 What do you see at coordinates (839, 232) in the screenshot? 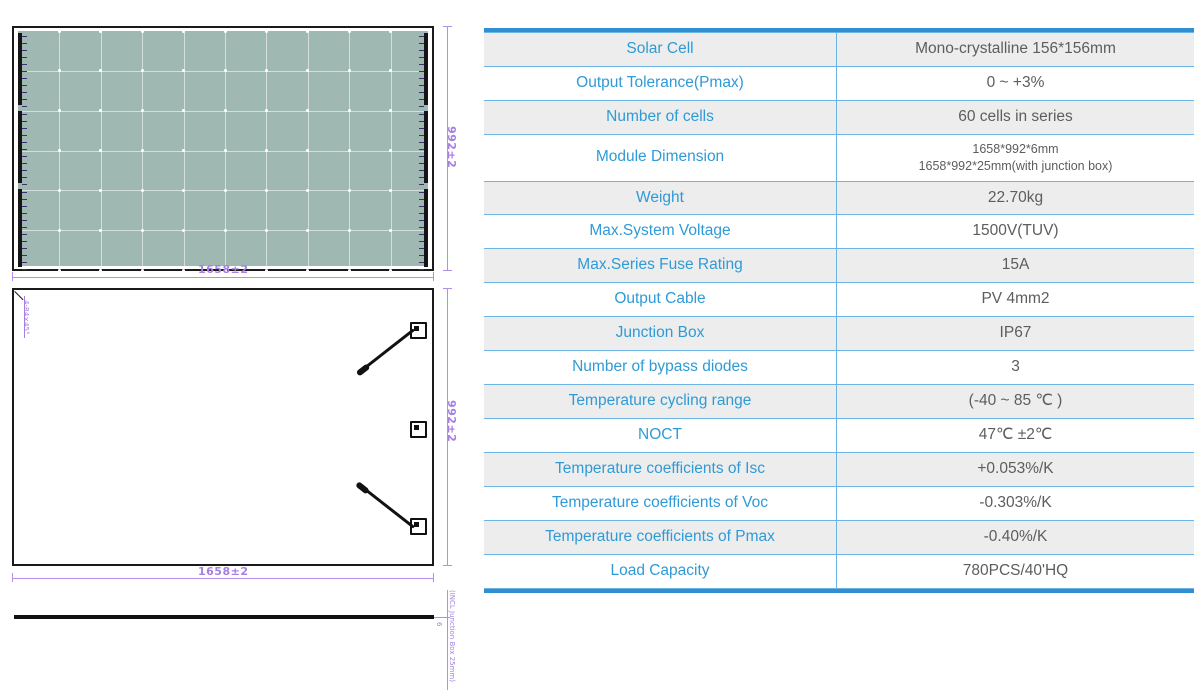
I see `table-row: Max.System Voltage 1500V(TUV)` at bounding box center [839, 232].